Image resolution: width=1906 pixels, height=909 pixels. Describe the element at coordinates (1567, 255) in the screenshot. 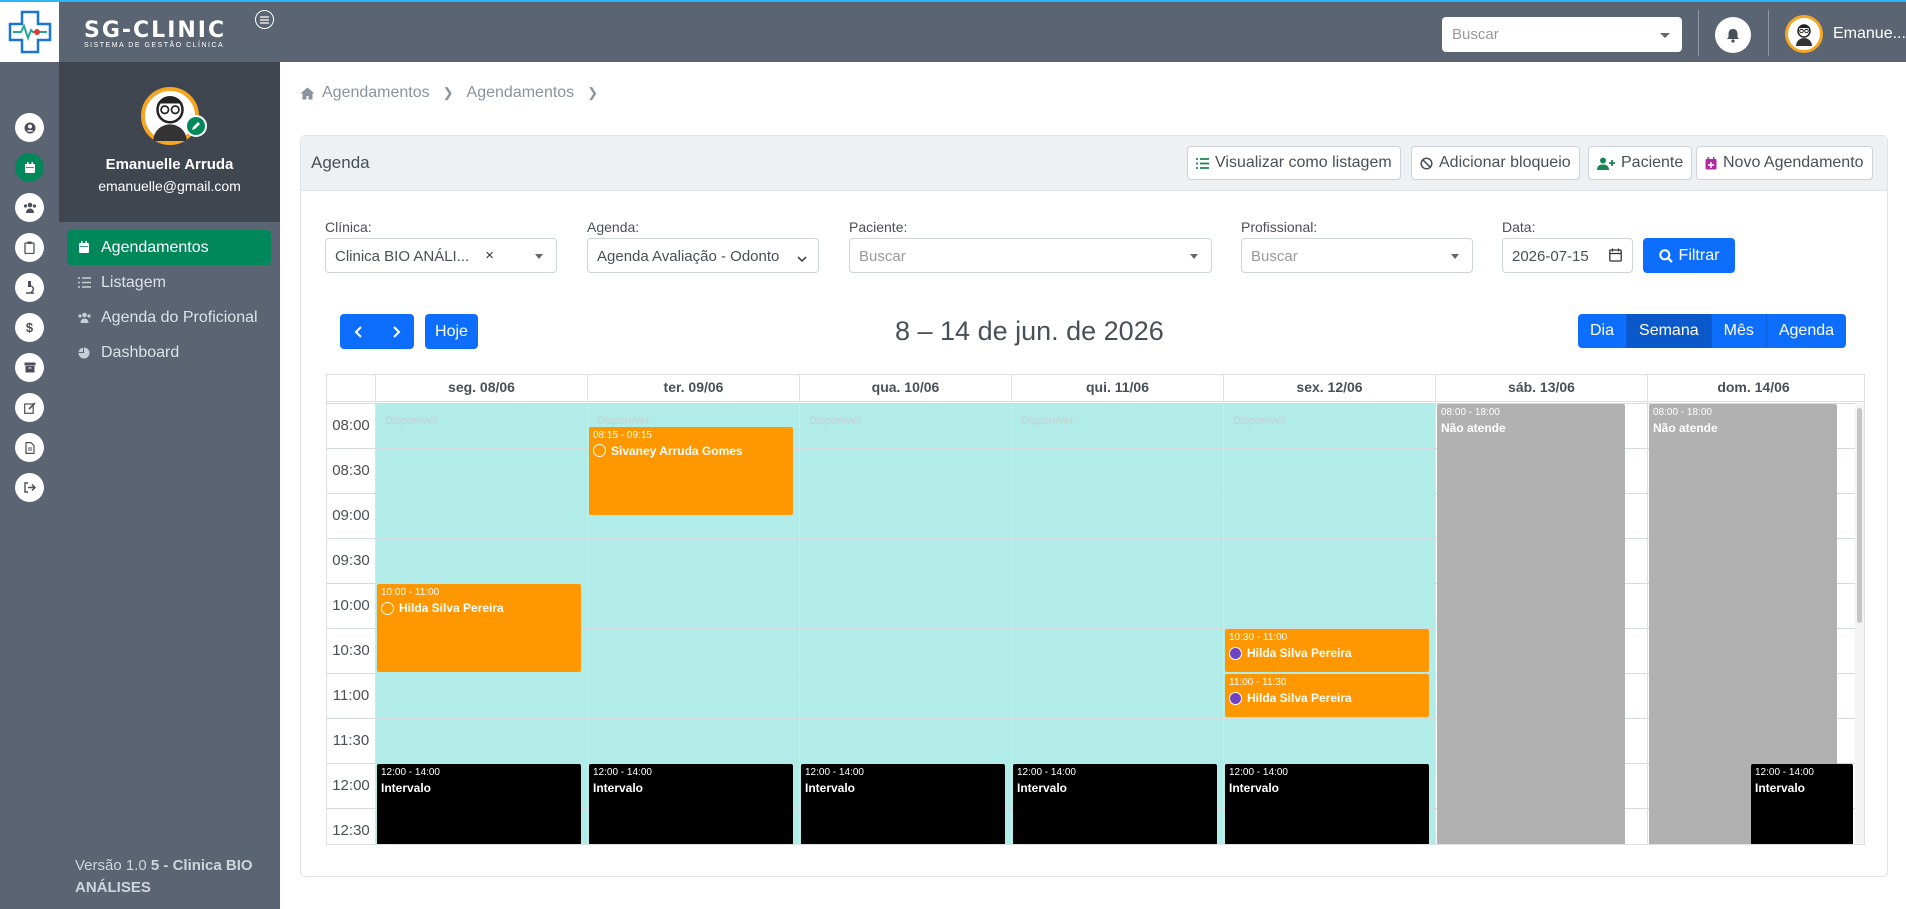

I see `date-input: 2026-07-15` at that location.